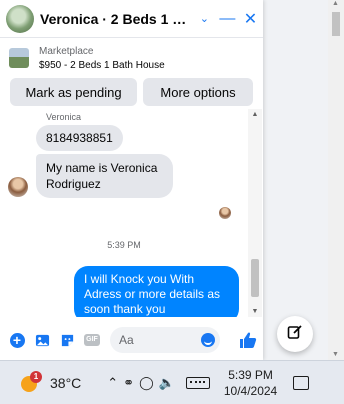 The width and height of the screenshot is (344, 404). Describe the element at coordinates (18, 187) in the screenshot. I see `sender-avatar` at that location.